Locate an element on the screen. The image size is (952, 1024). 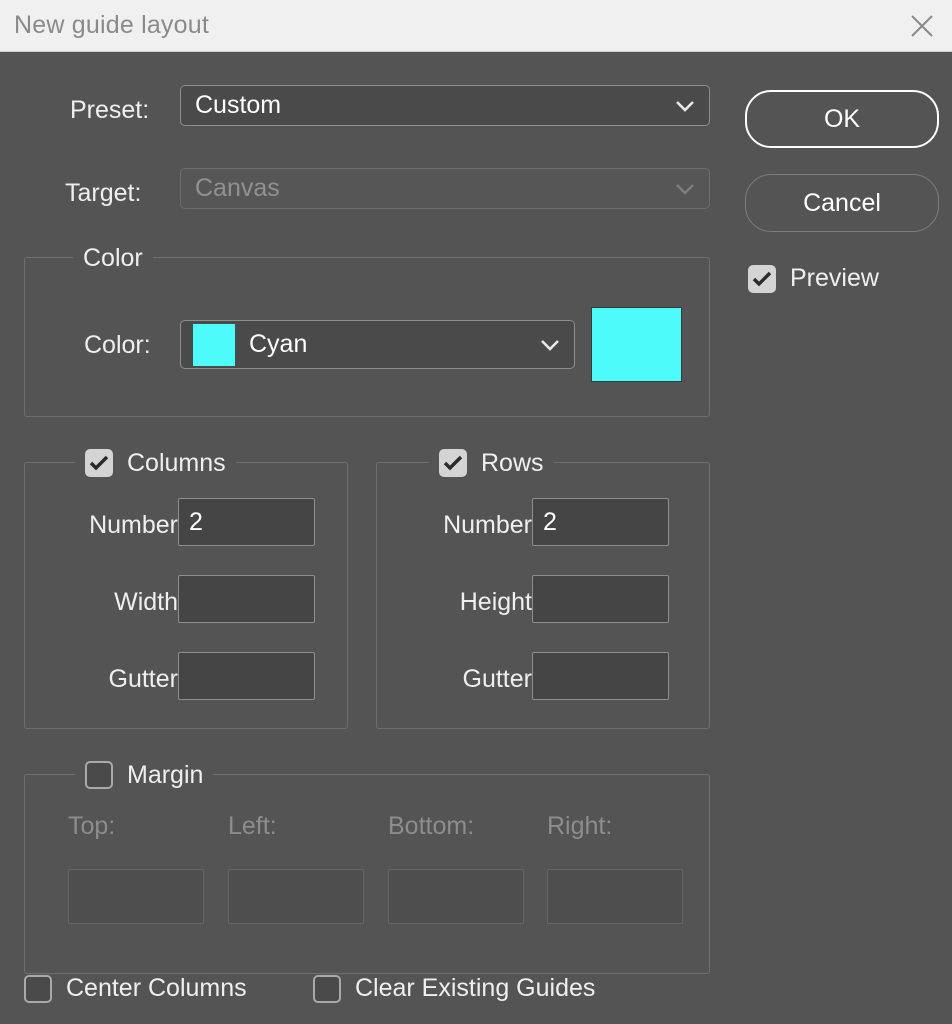
clear-existing-guides-label: Clear Existing Guides is located at coordinates (475, 988).